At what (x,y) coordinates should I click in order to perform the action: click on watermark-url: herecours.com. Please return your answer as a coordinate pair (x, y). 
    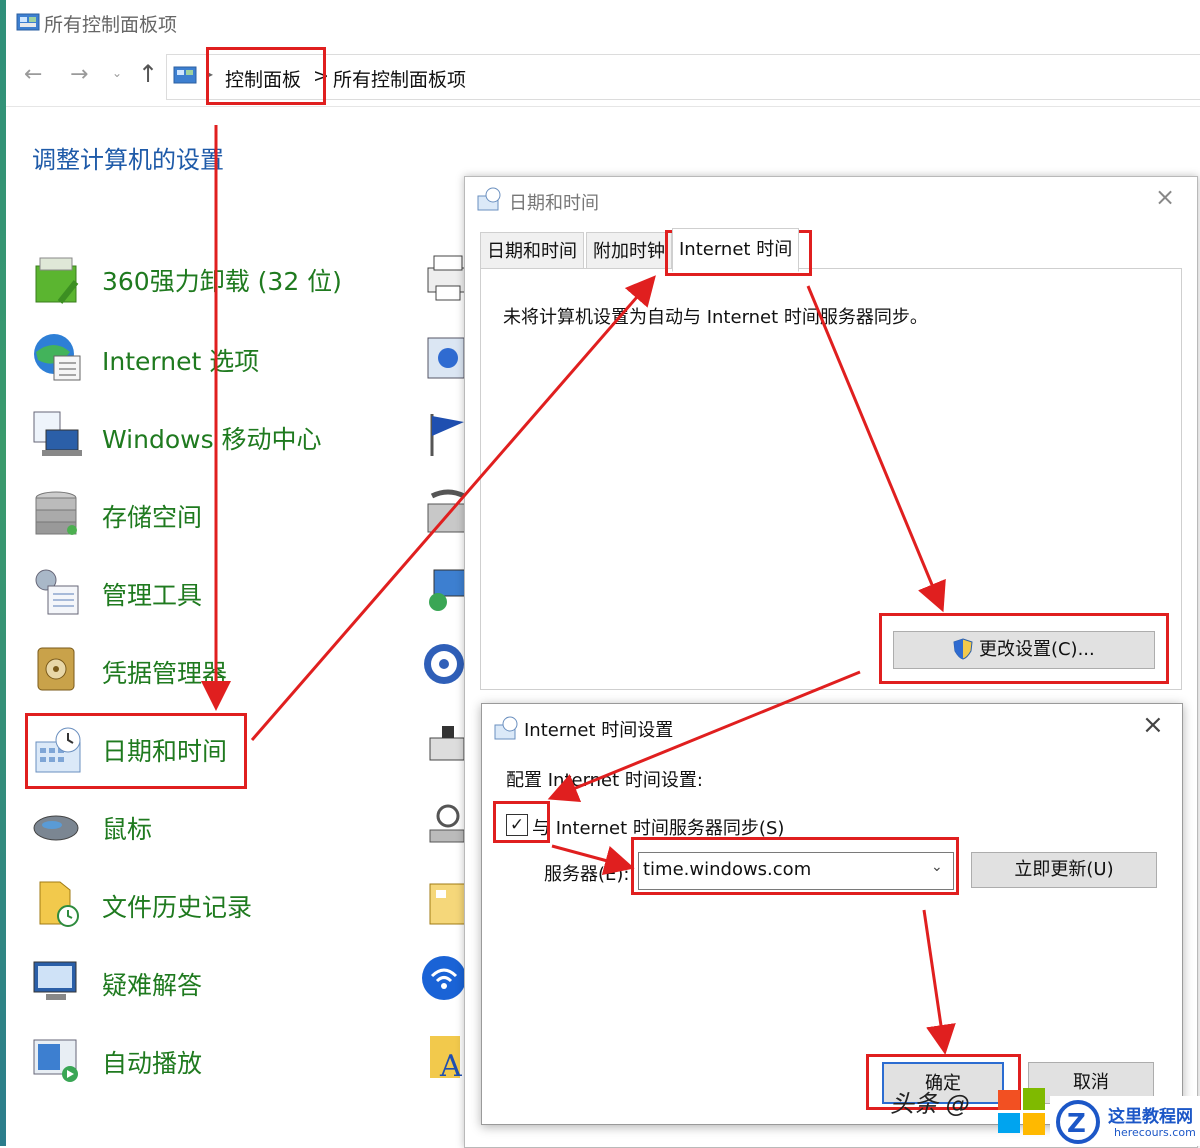
    Looking at the image, I should click on (1155, 1132).